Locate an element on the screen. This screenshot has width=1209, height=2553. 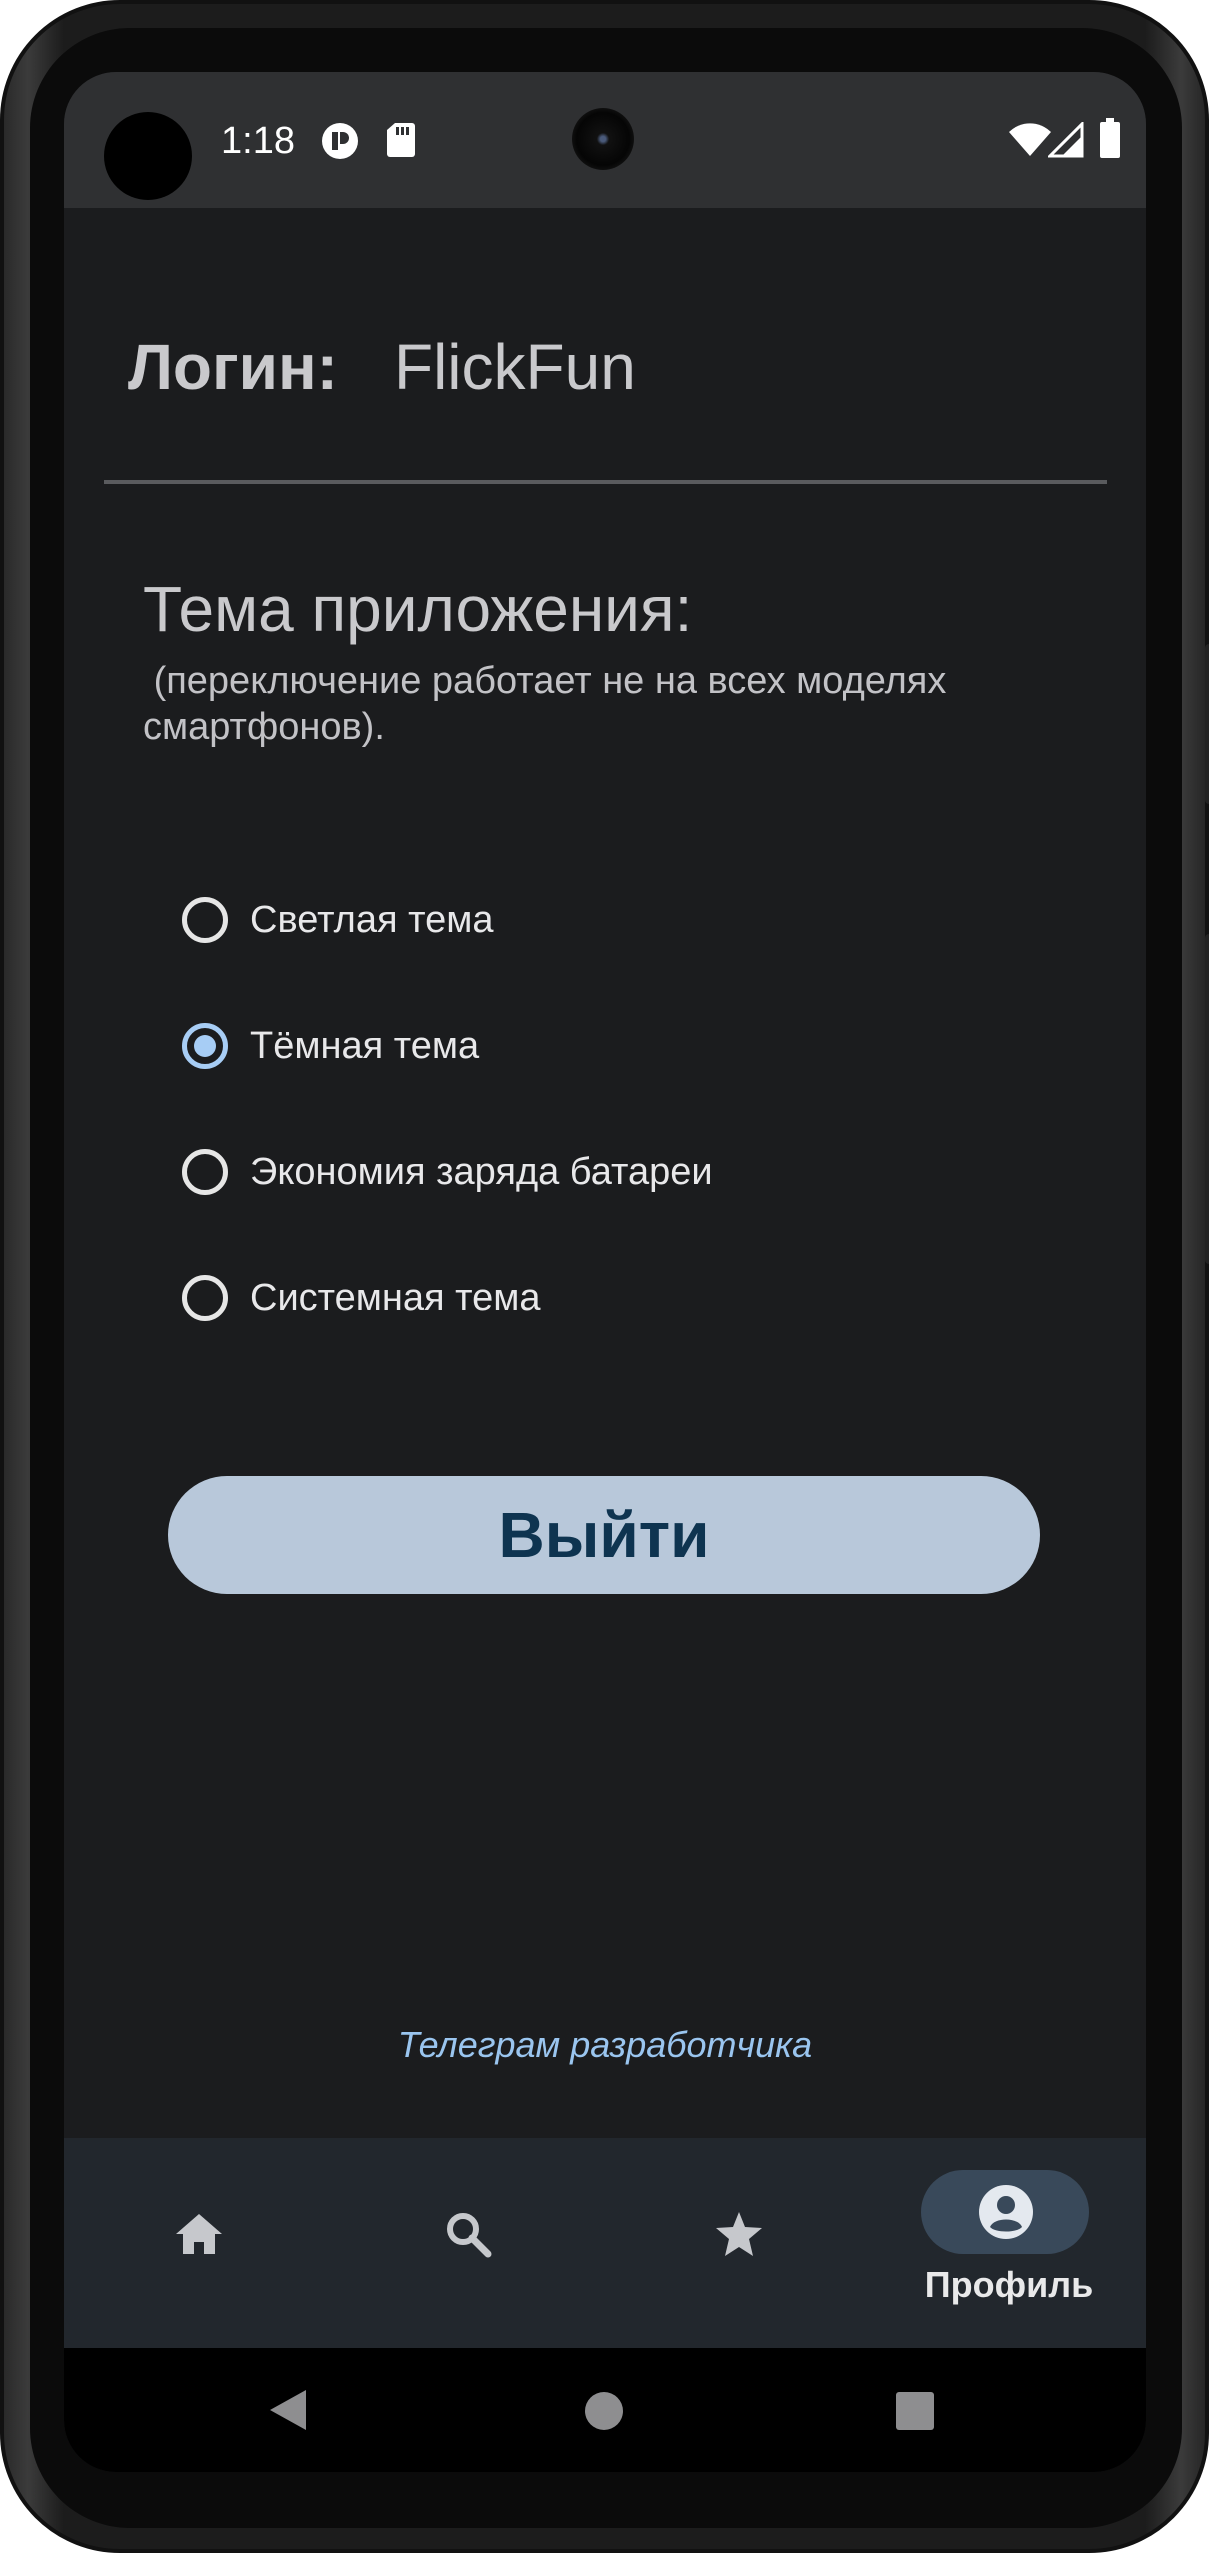
bottom-navigation: Профиль is located at coordinates (605, 2243).